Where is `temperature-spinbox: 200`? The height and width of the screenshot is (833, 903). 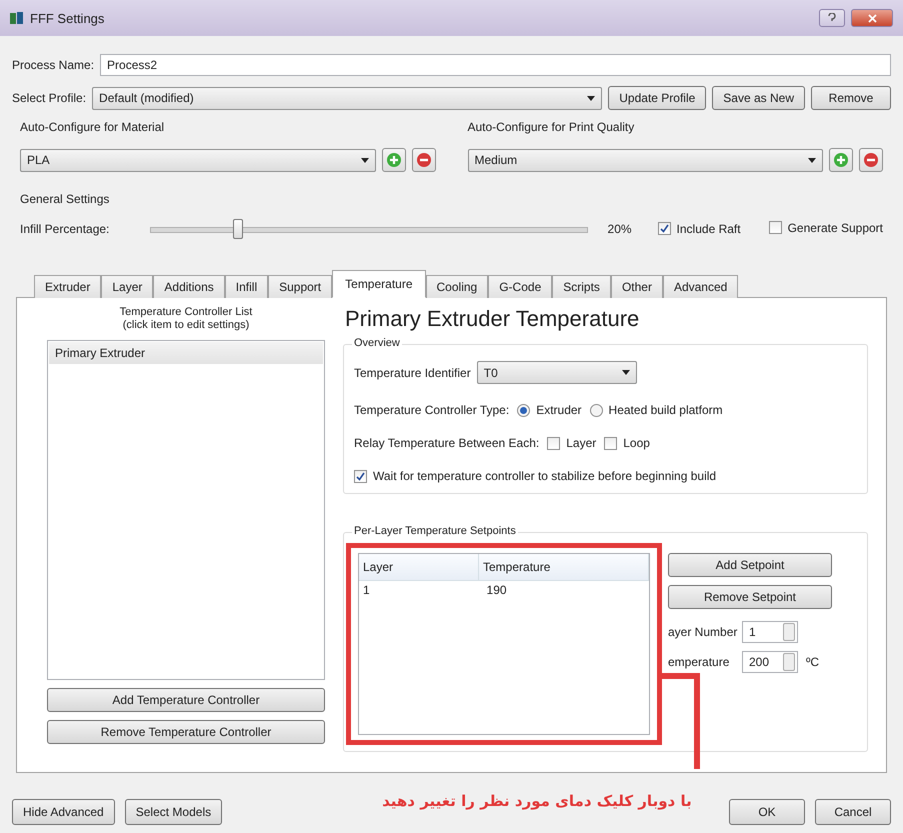
temperature-spinbox: 200 is located at coordinates (770, 662).